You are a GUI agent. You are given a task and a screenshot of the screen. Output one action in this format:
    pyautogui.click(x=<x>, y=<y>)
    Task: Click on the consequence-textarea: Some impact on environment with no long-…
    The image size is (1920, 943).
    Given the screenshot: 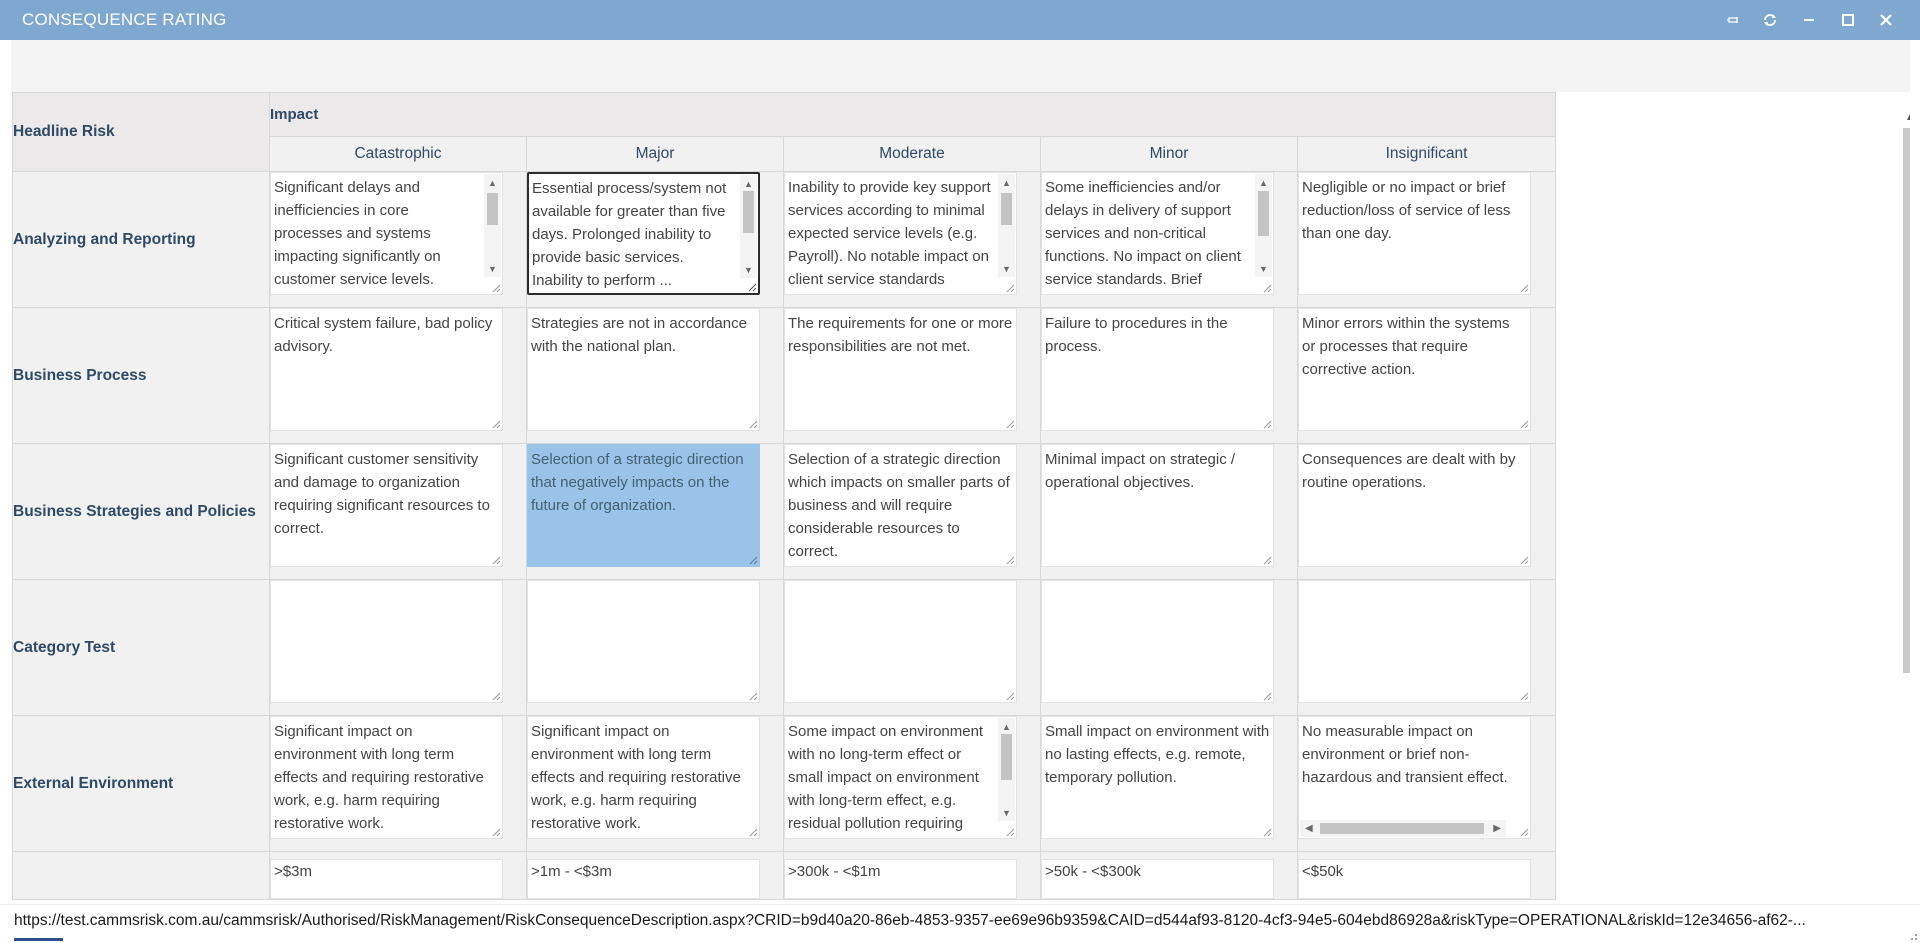 What is the action you would take?
    pyautogui.click(x=900, y=777)
    